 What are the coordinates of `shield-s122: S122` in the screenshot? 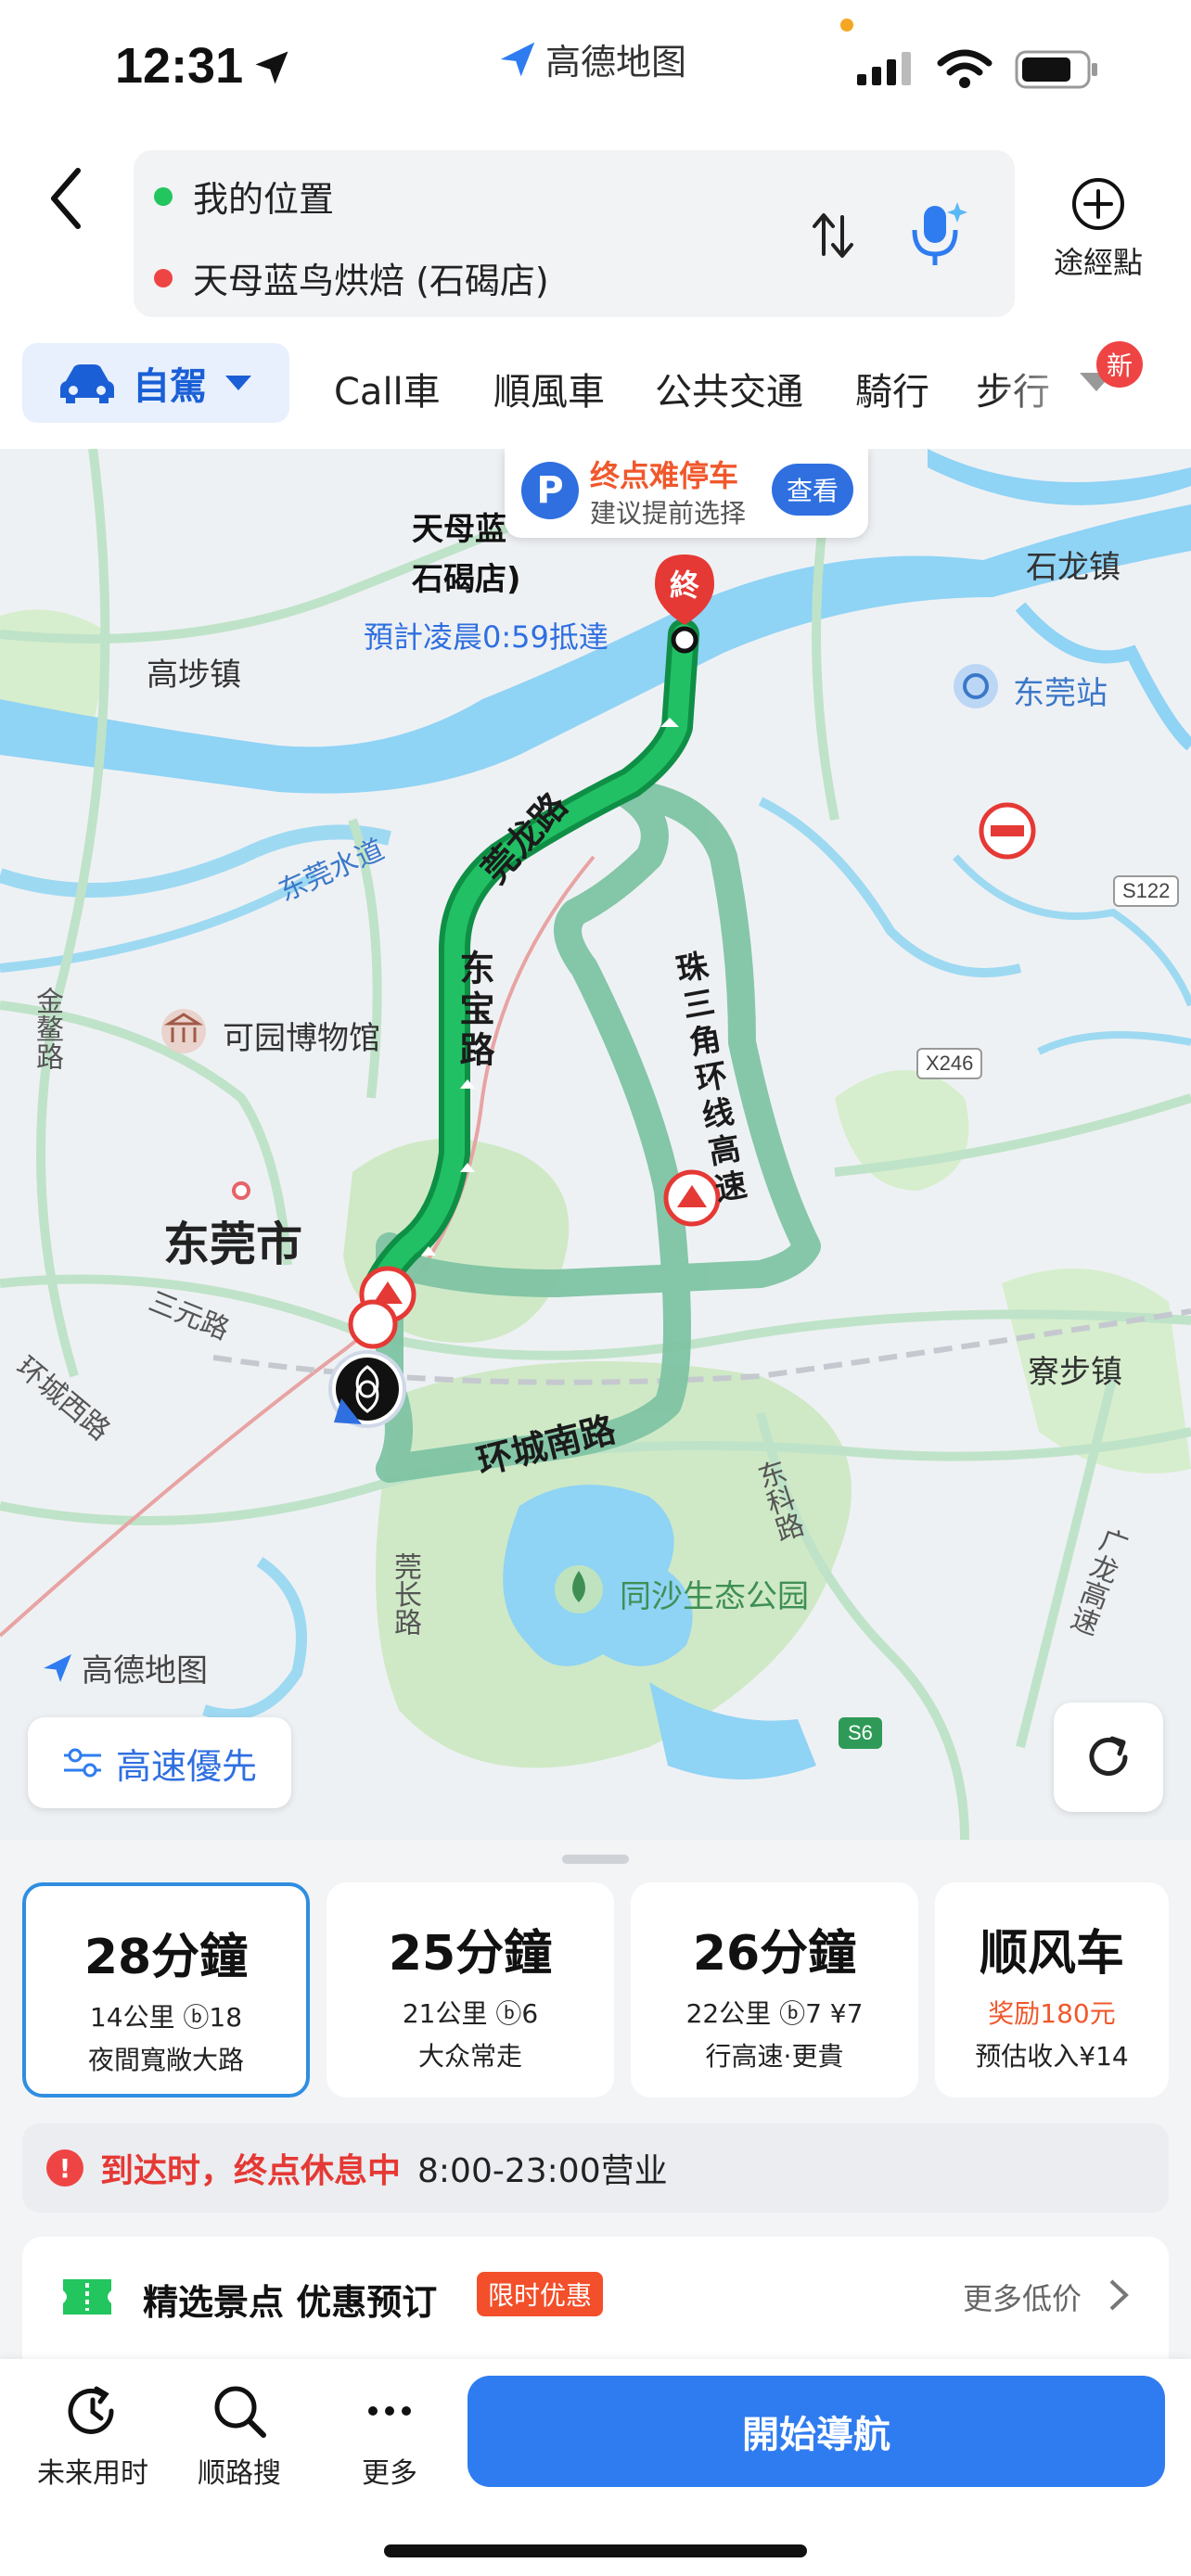 It's located at (1147, 891).